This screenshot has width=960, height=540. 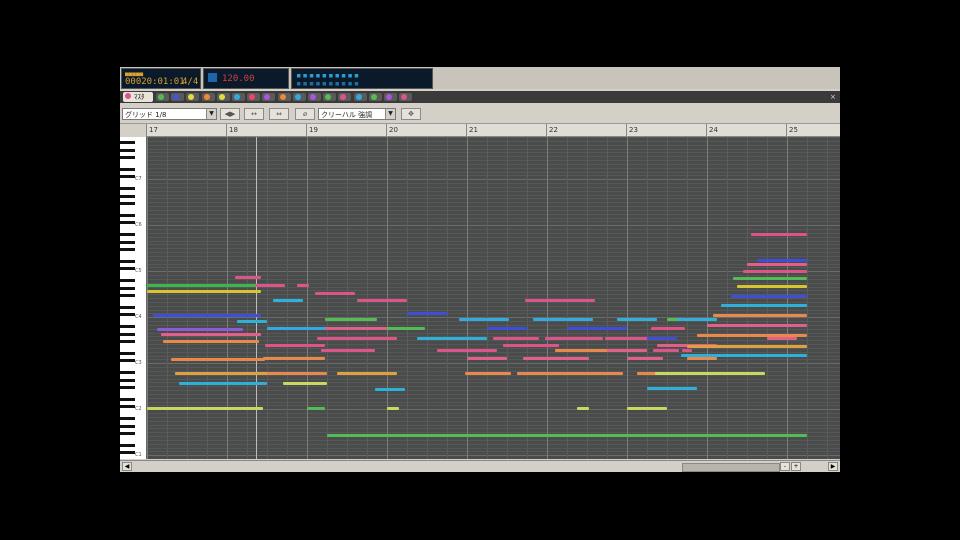 What do you see at coordinates (161, 78) in the screenshot?
I see `position-display: ■■■■■ 00020:01:01 4/4` at bounding box center [161, 78].